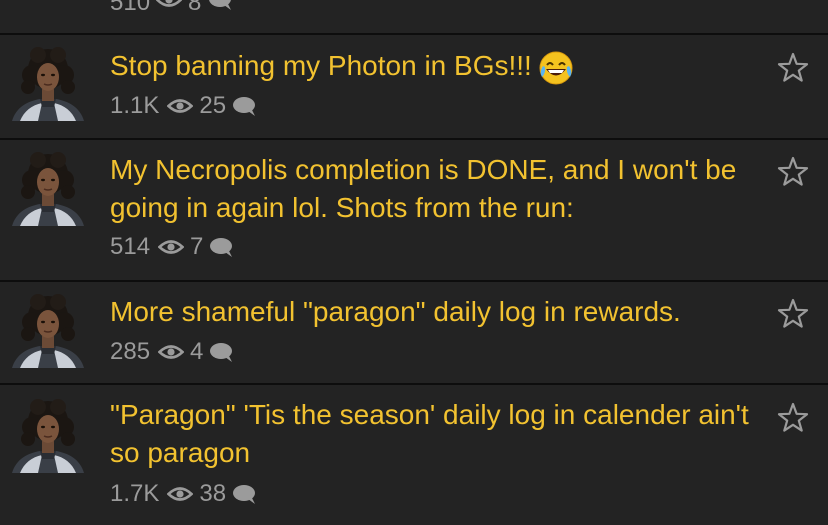 This screenshot has height=525, width=828. I want to click on thread-stats: 285 4, so click(172, 352).